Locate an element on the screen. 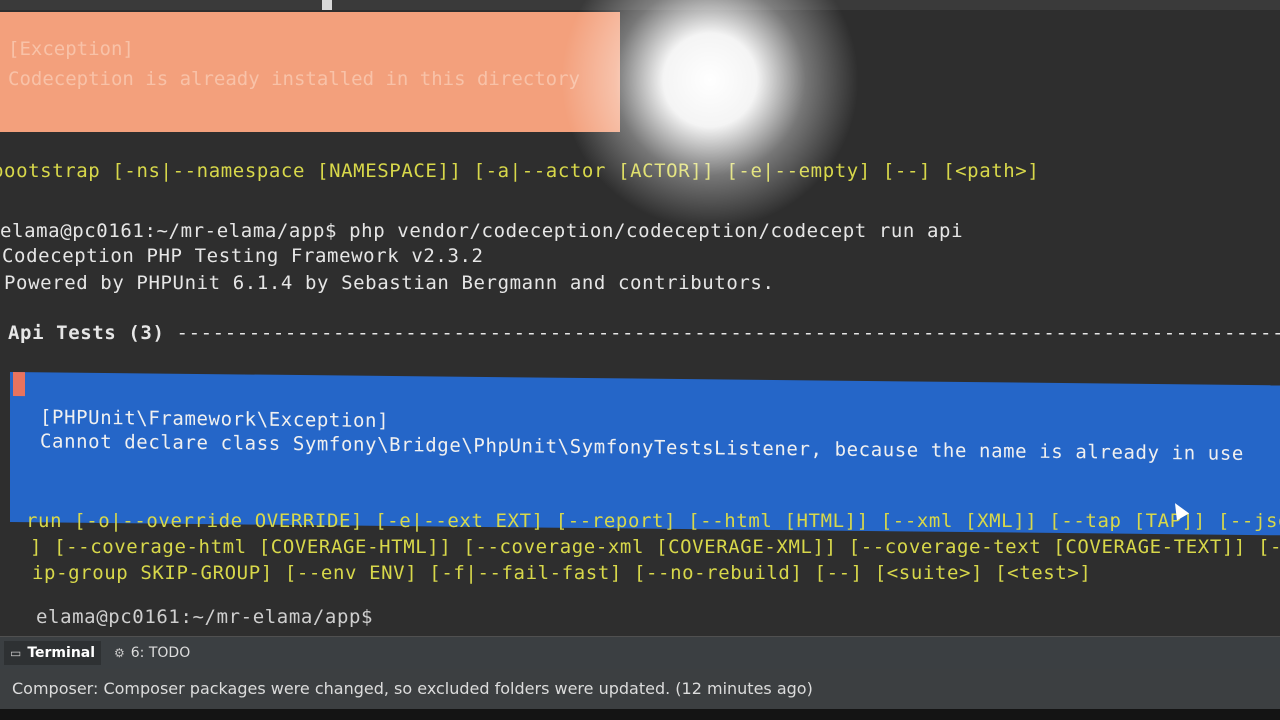 The image size is (1280, 720). todo-icon: ⚙ is located at coordinates (119, 653).